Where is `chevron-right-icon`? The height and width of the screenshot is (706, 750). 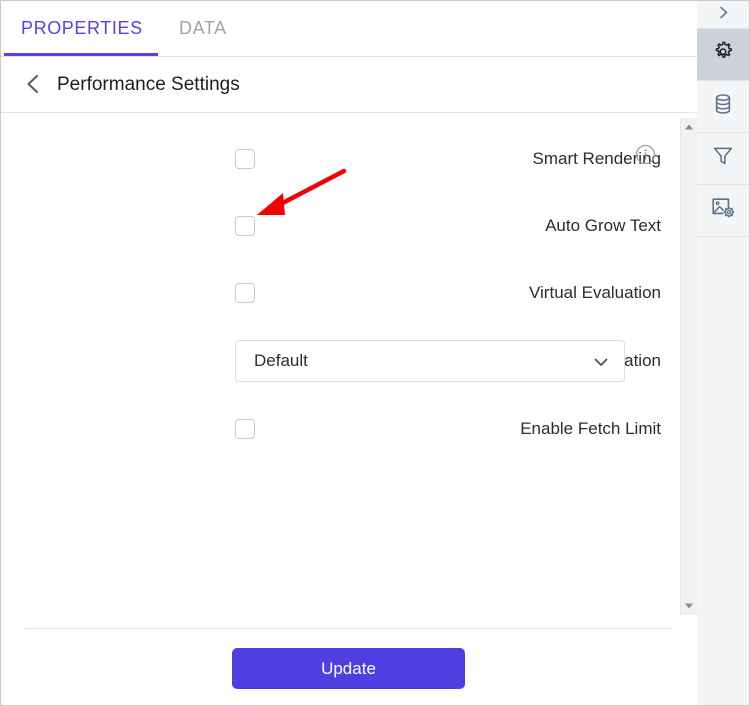
chevron-right-icon is located at coordinates (723, 15).